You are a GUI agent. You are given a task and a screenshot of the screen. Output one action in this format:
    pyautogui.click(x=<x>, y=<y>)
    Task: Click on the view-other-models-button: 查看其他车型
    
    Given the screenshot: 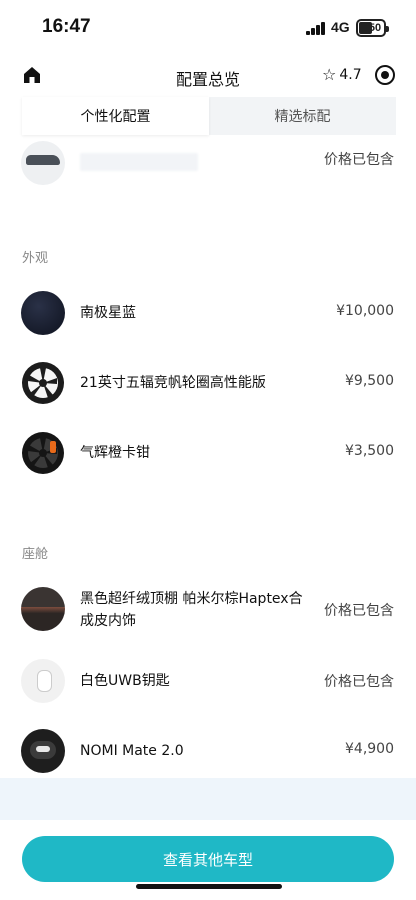 What is the action you would take?
    pyautogui.click(x=208, y=859)
    